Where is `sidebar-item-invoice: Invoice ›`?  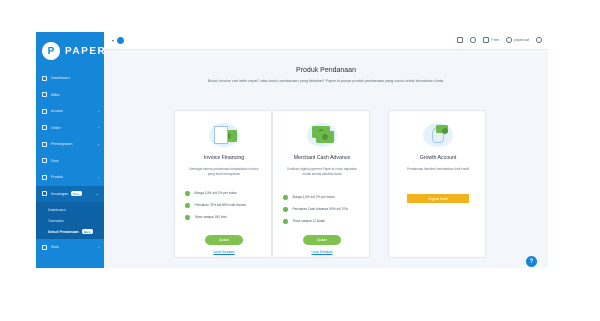 sidebar-item-invoice: Invoice › is located at coordinates (70, 111).